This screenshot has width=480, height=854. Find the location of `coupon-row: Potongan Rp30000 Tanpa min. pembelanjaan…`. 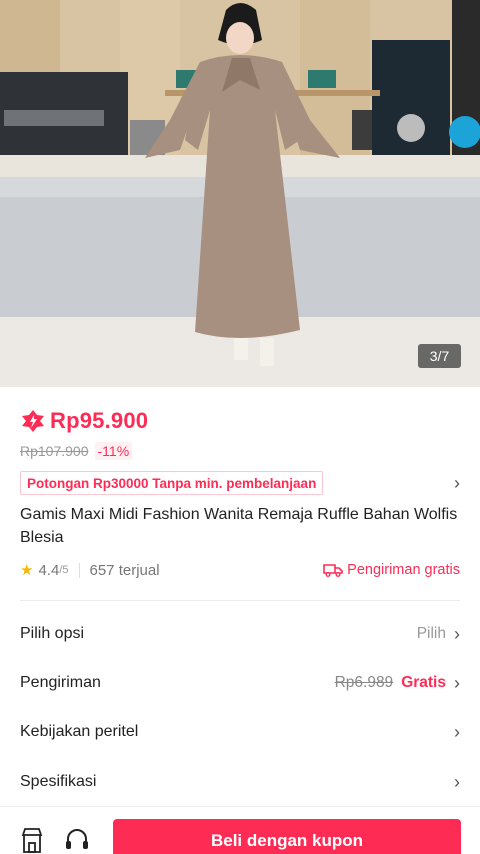

coupon-row: Potongan Rp30000 Tanpa min. pembelanjaan… is located at coordinates (240, 483).